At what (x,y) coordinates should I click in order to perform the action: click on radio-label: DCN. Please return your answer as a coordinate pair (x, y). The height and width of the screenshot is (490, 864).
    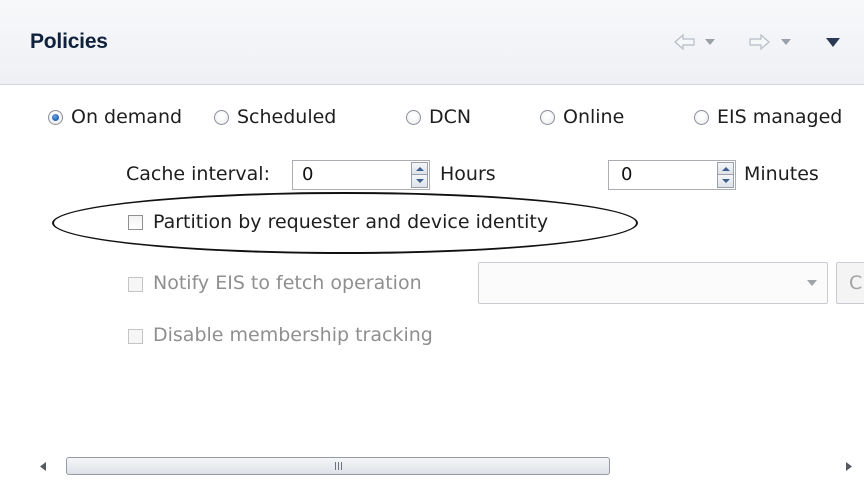
    Looking at the image, I should click on (450, 117).